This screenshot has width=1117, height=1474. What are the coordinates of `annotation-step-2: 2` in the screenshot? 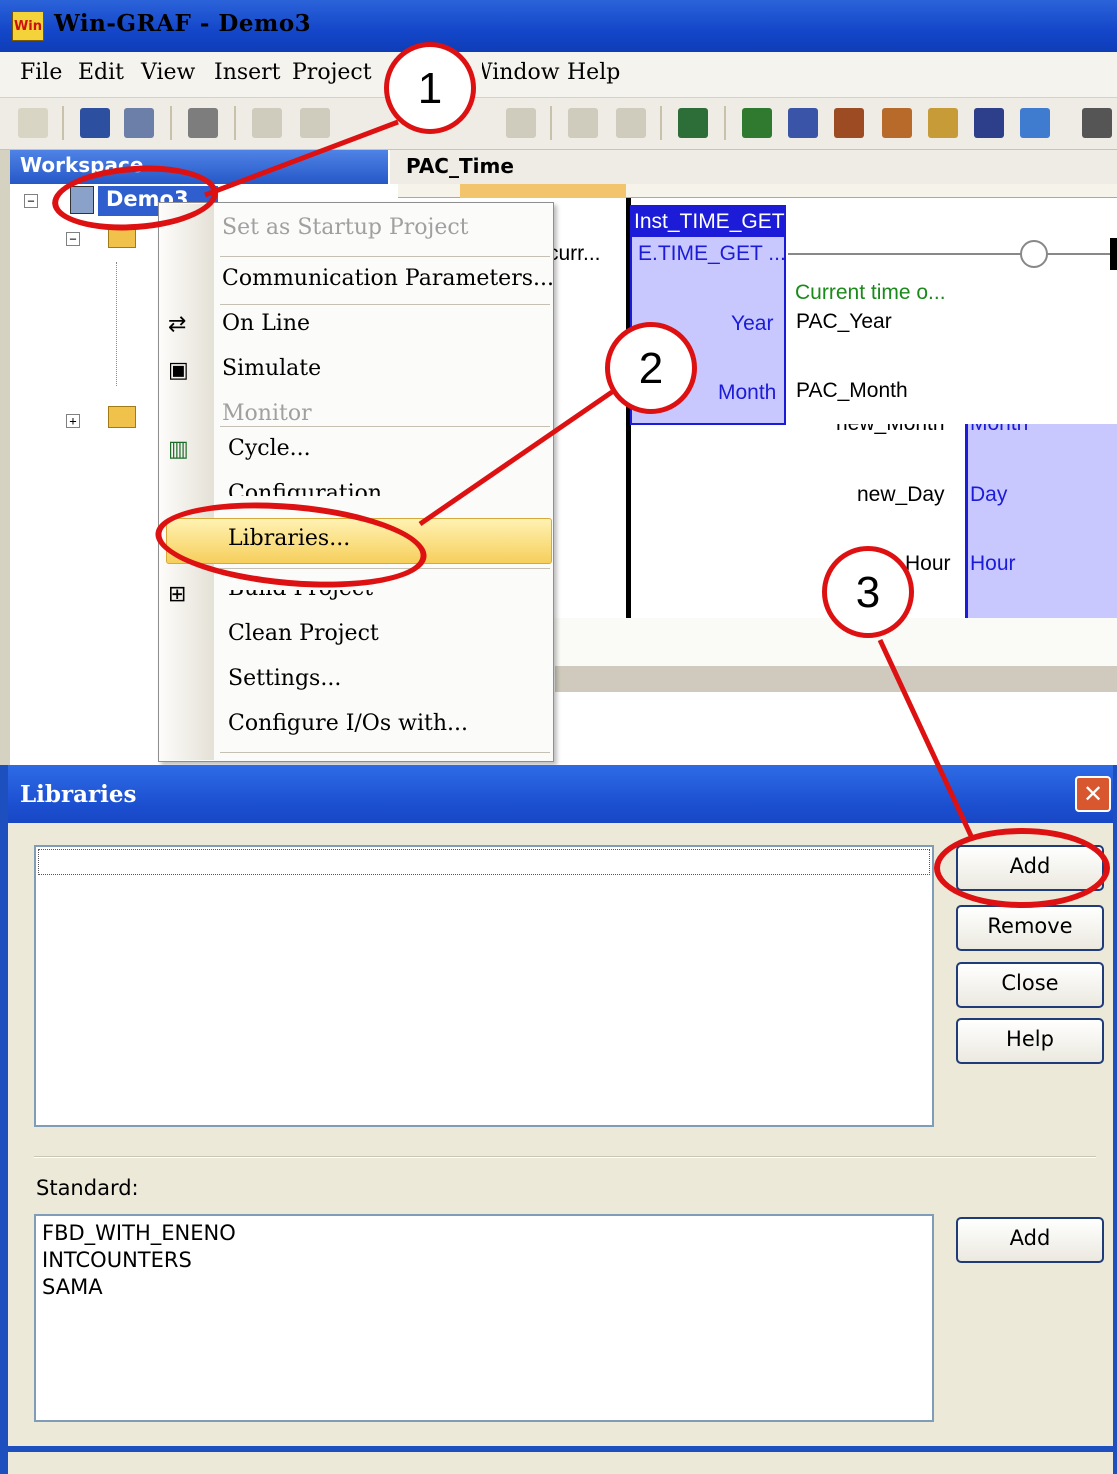 It's located at (651, 368).